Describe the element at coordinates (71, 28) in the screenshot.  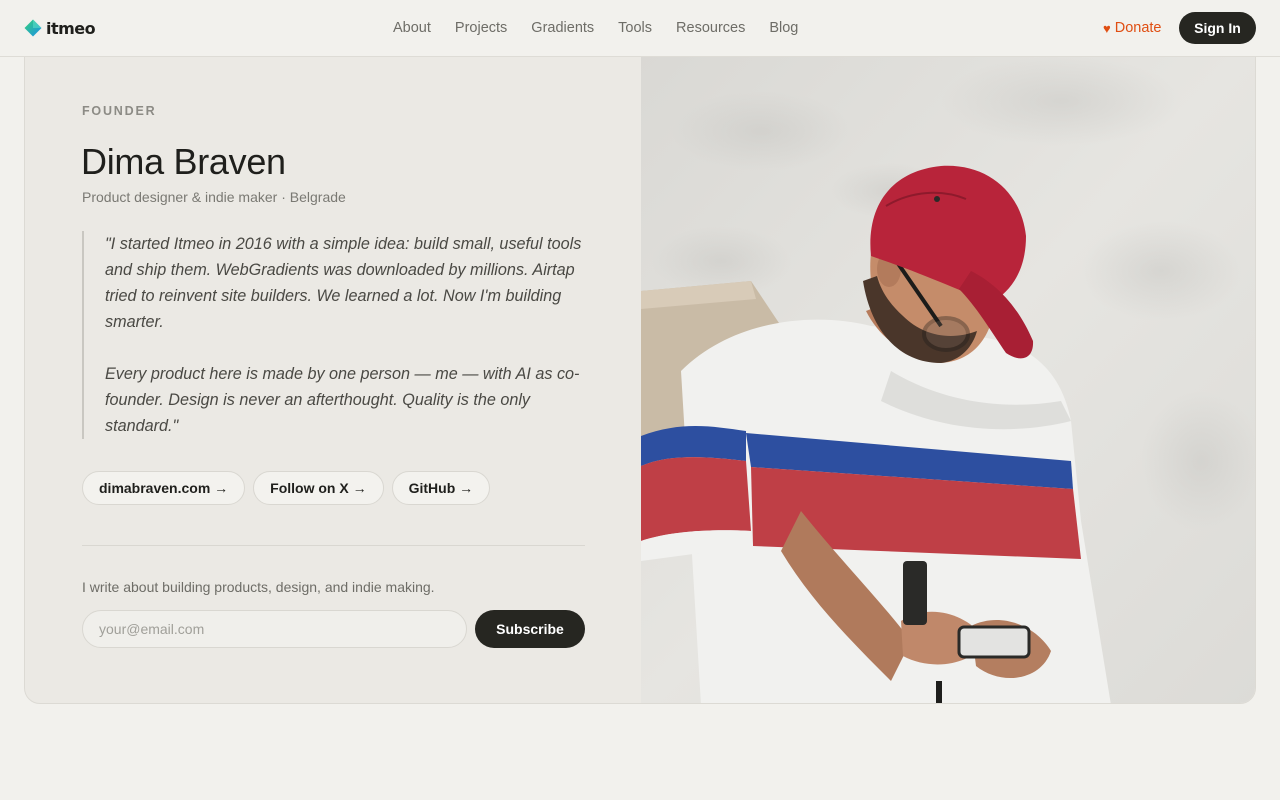
I see `logo-text: itmeo` at that location.